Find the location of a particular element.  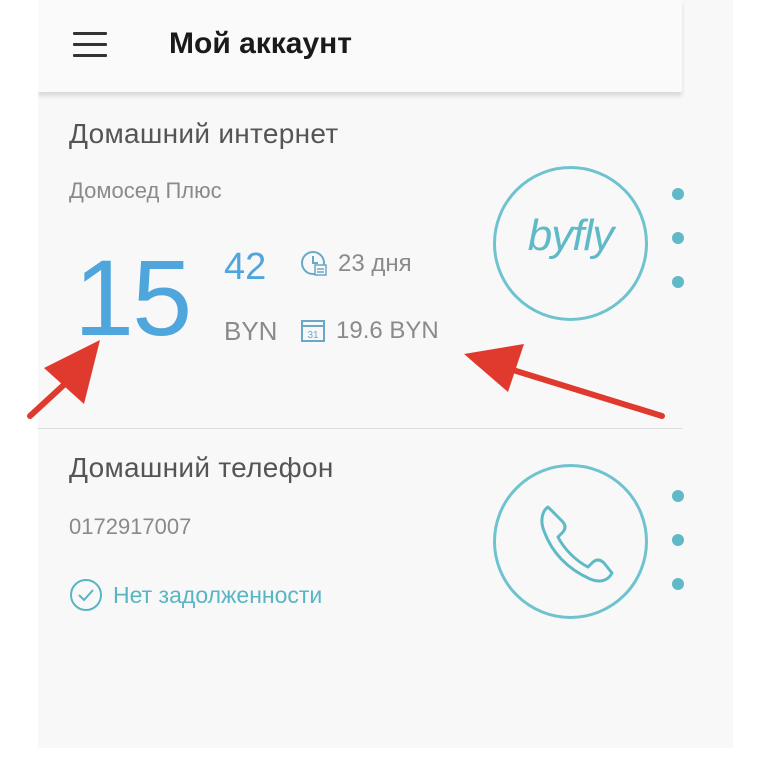

balance-fraction: 42 is located at coordinates (245, 267).